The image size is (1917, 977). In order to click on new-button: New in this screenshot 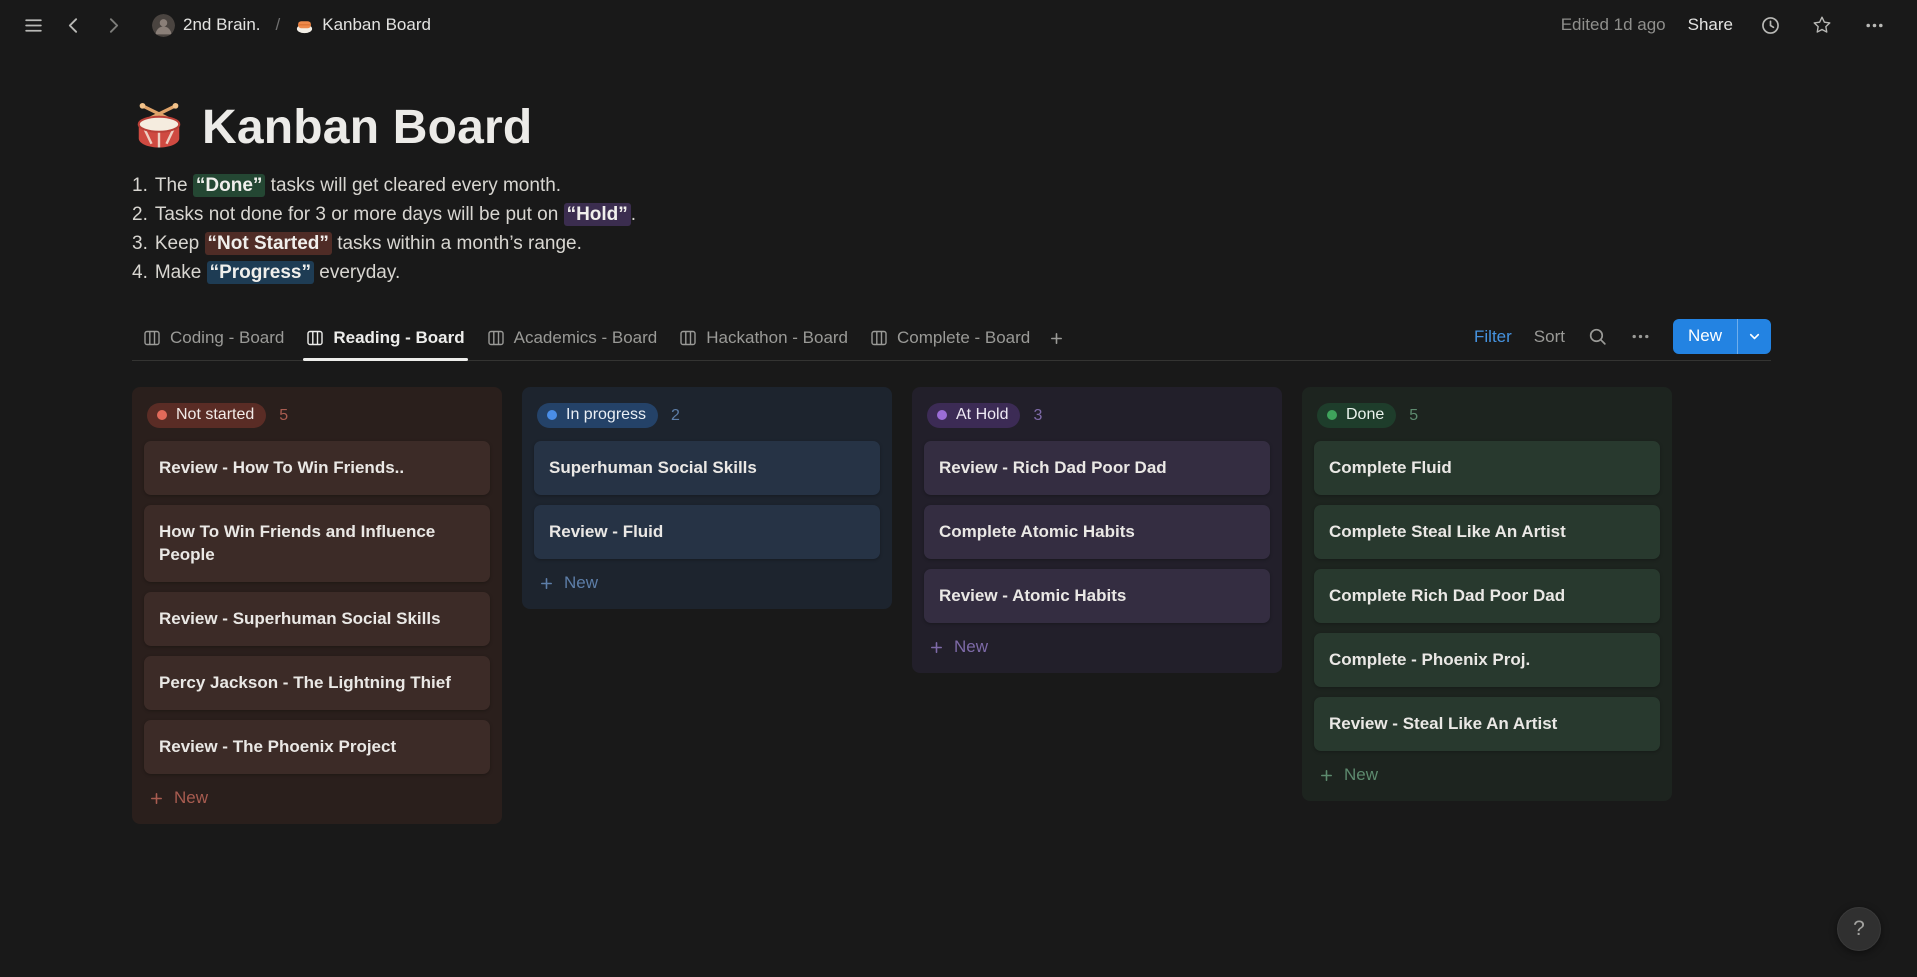, I will do `click(1705, 336)`.